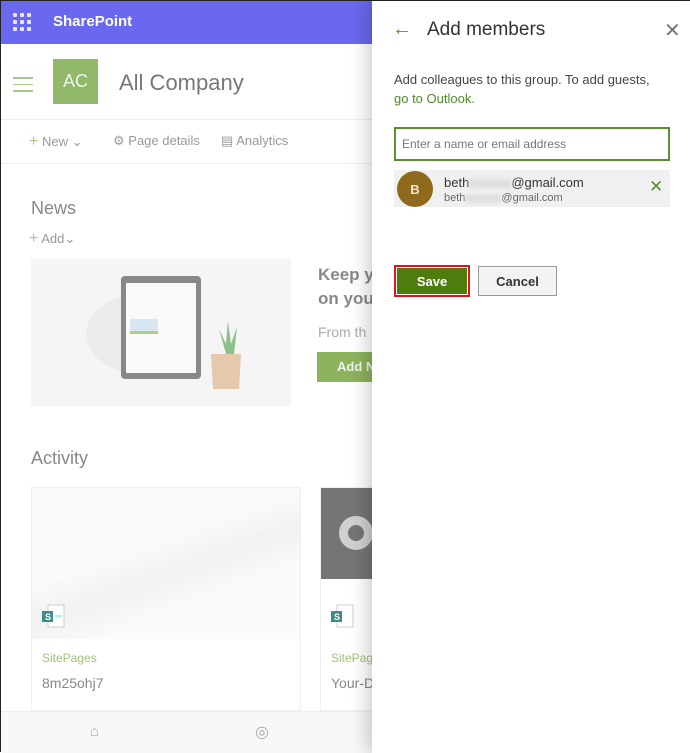 The image size is (690, 753). I want to click on site-title: All Company, so click(181, 83).